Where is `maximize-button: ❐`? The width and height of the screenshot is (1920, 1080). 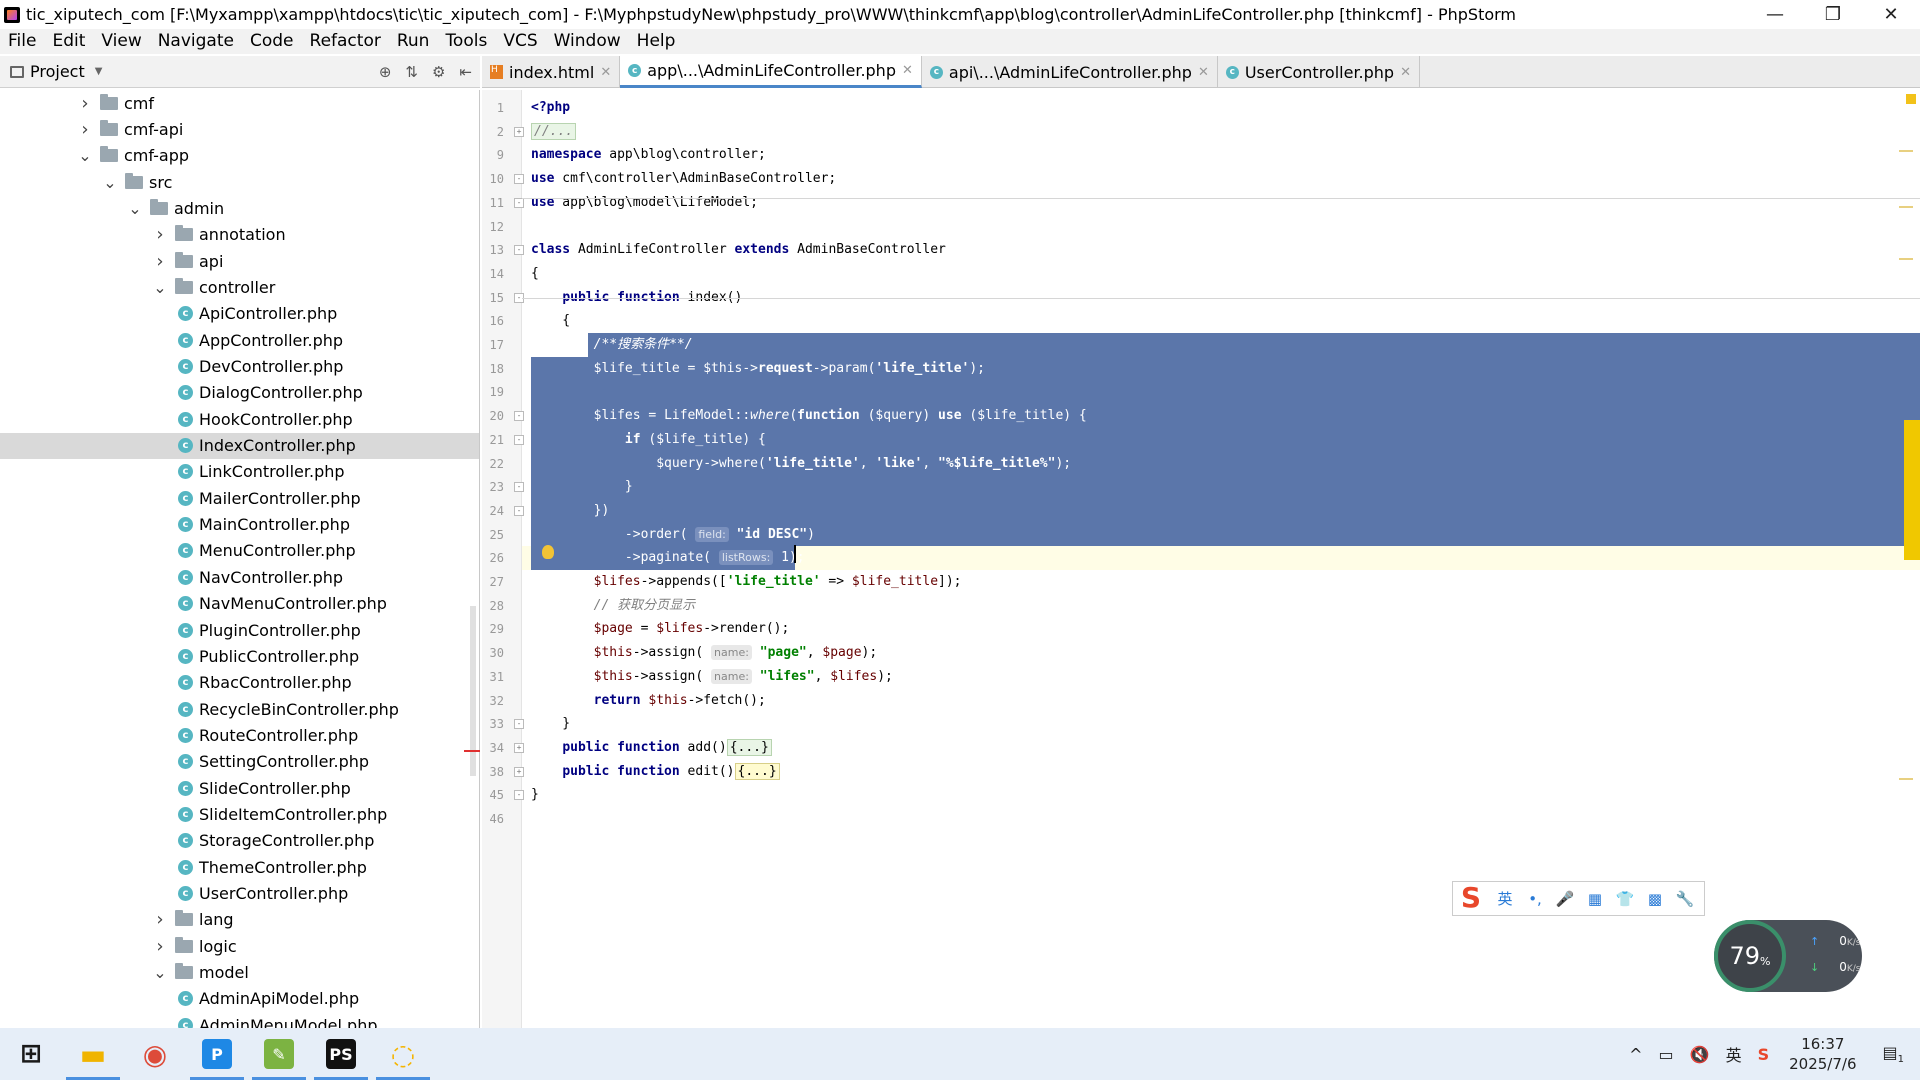
maximize-button: ❐ is located at coordinates (1833, 14).